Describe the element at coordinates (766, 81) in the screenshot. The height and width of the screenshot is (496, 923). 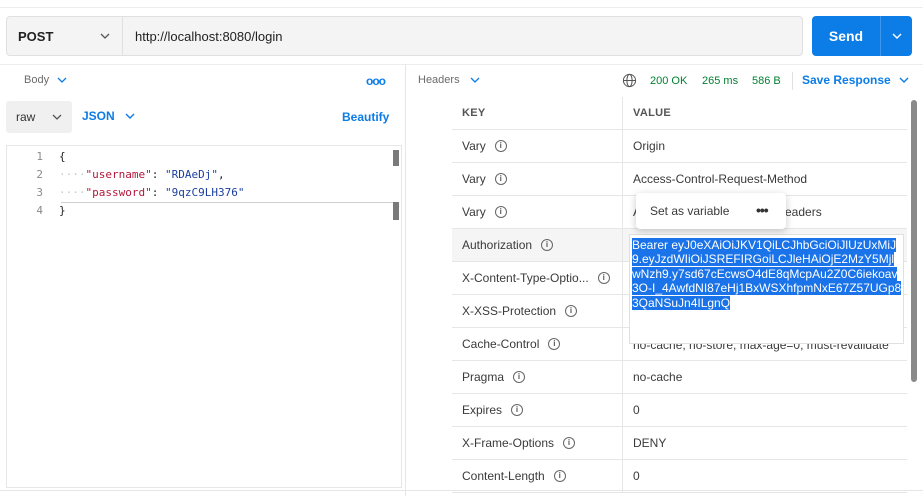
I see `response-size: 586 B` at that location.